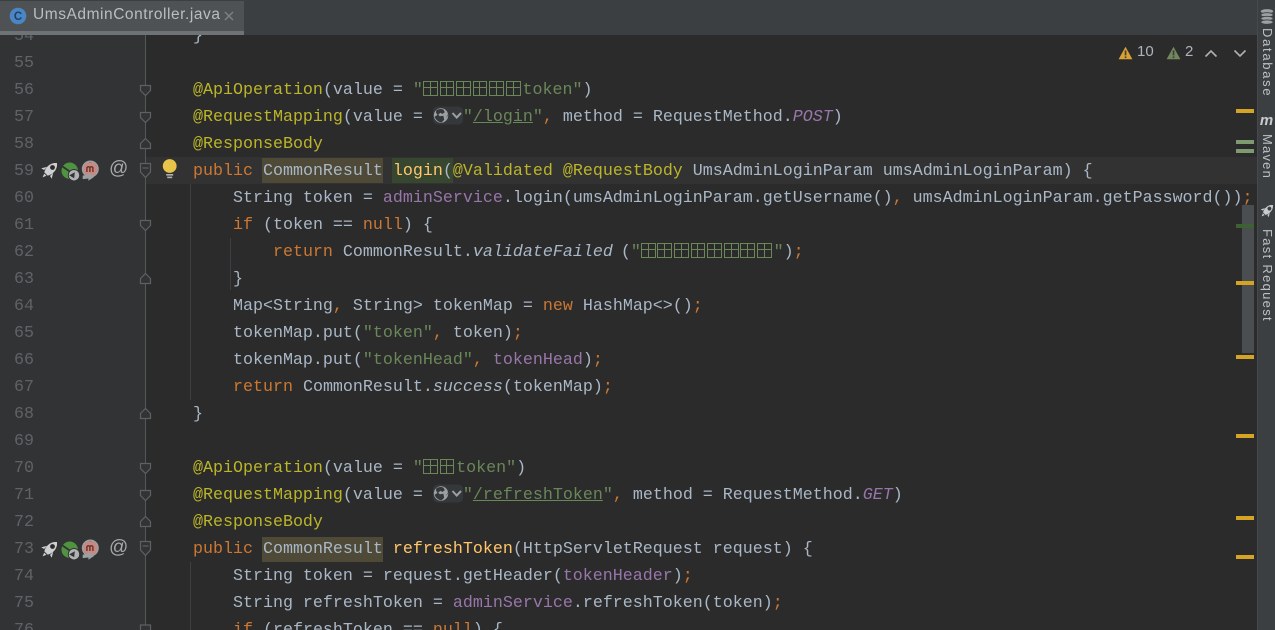 Image resolution: width=1275 pixels, height=630 pixels. Describe the element at coordinates (18, 17) in the screenshot. I see `svg-text: C` at that location.